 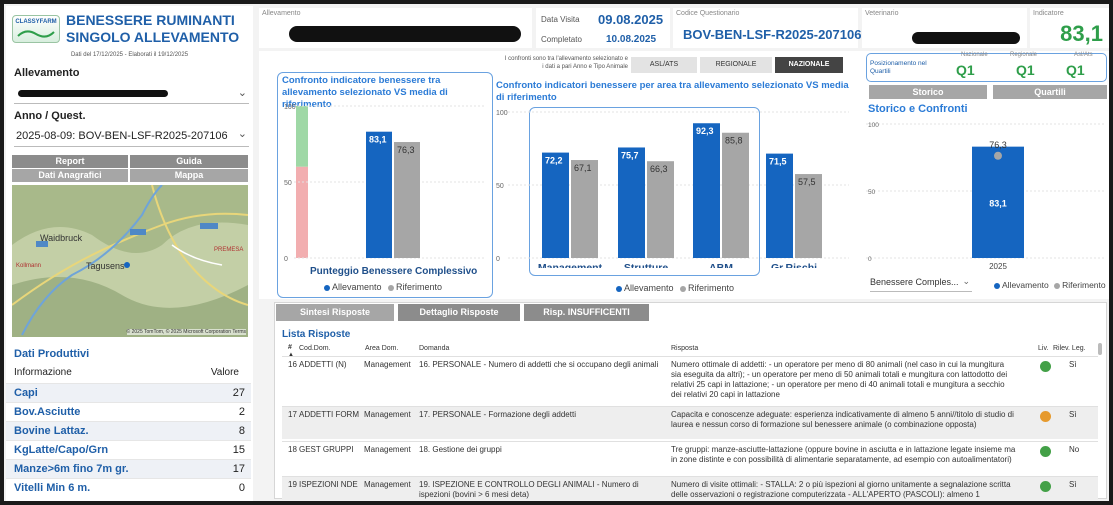 I want to click on allevamento-name-redacted, so click(x=405, y=34).